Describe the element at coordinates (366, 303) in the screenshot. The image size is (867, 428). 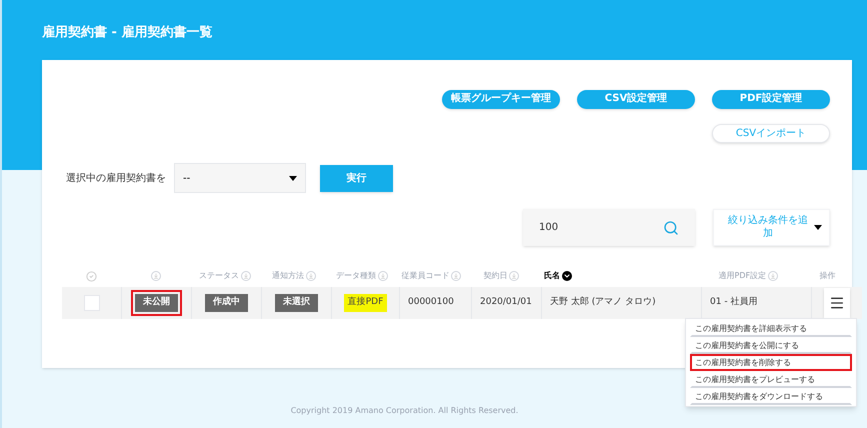
I see `data-type-tag: 直接PDF` at that location.